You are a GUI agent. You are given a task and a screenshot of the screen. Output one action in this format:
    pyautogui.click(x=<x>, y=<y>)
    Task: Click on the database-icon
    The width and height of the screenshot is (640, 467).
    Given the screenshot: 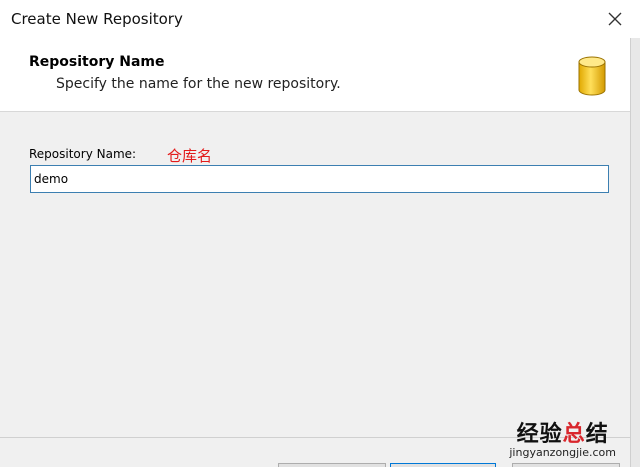 What is the action you would take?
    pyautogui.click(x=592, y=76)
    